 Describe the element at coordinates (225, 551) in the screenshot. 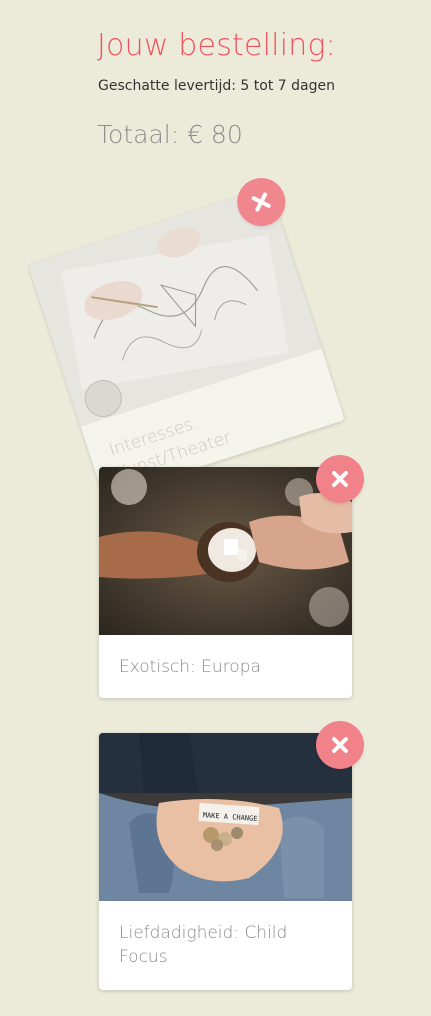

I see `coconut-hands-photo` at that location.